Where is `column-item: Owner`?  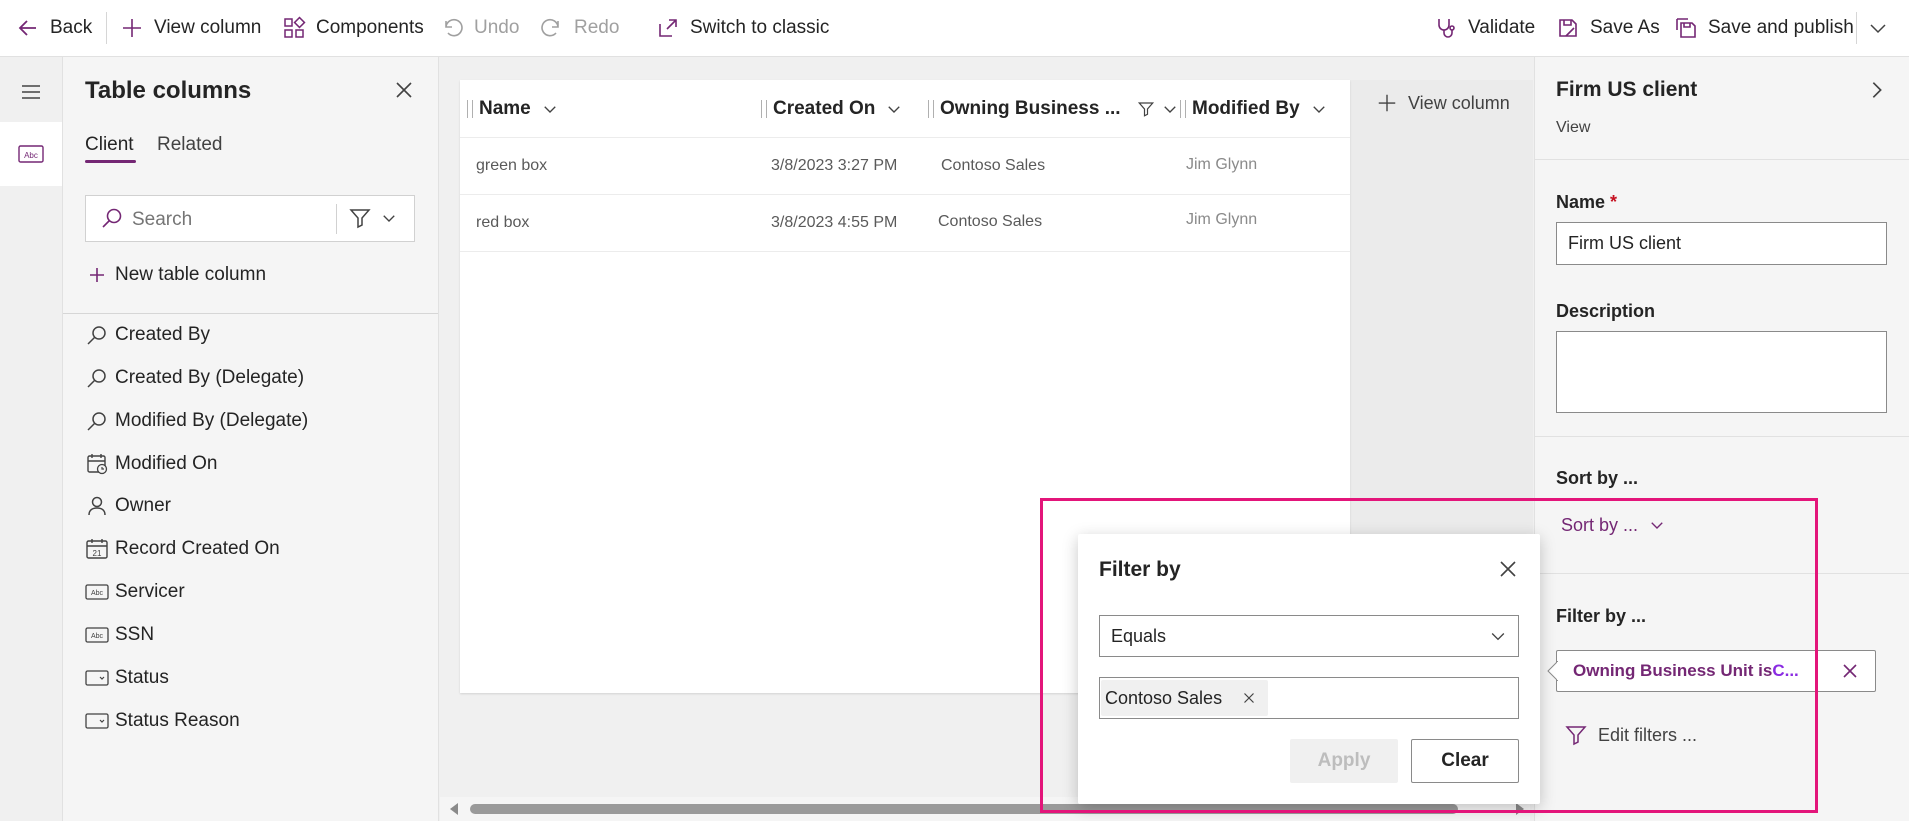
column-item: Owner is located at coordinates (128, 506).